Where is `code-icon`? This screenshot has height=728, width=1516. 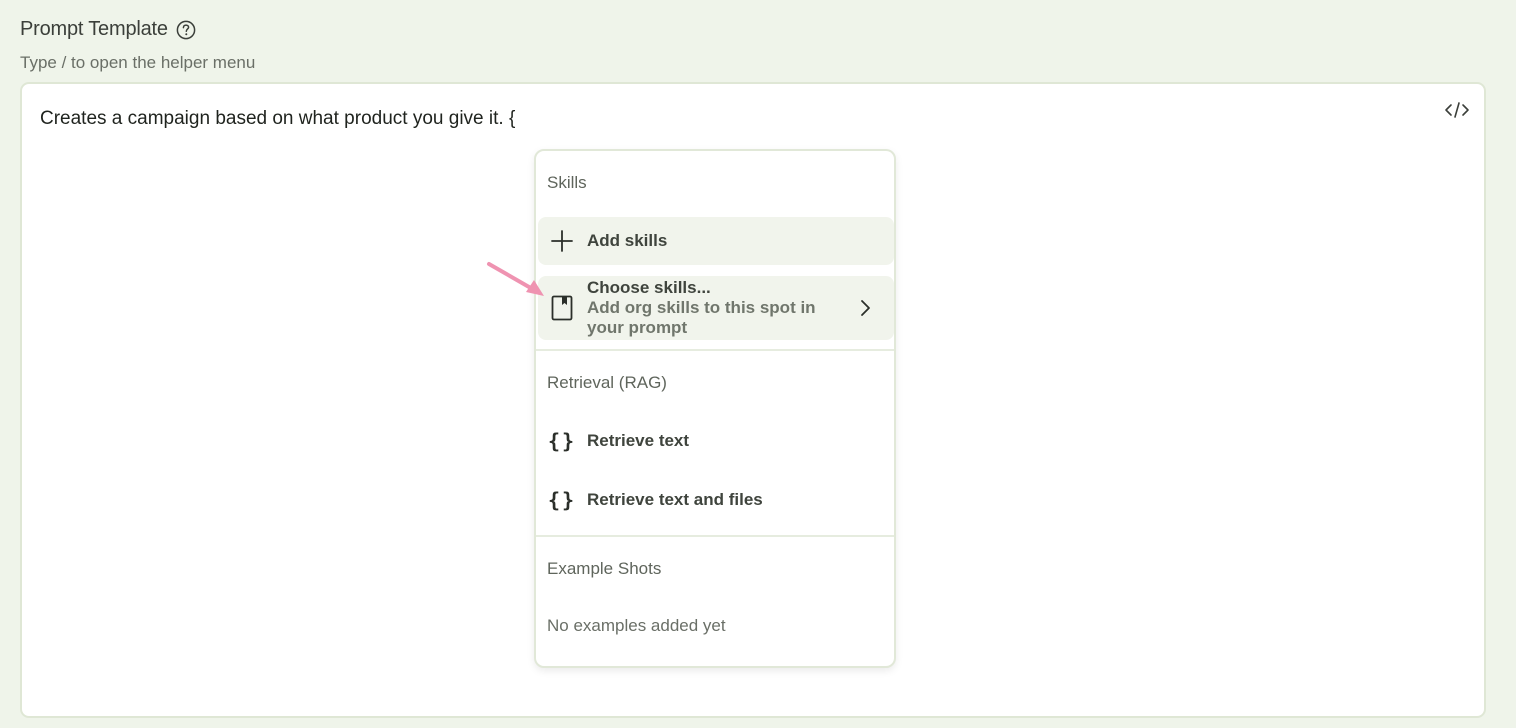
code-icon is located at coordinates (1457, 110).